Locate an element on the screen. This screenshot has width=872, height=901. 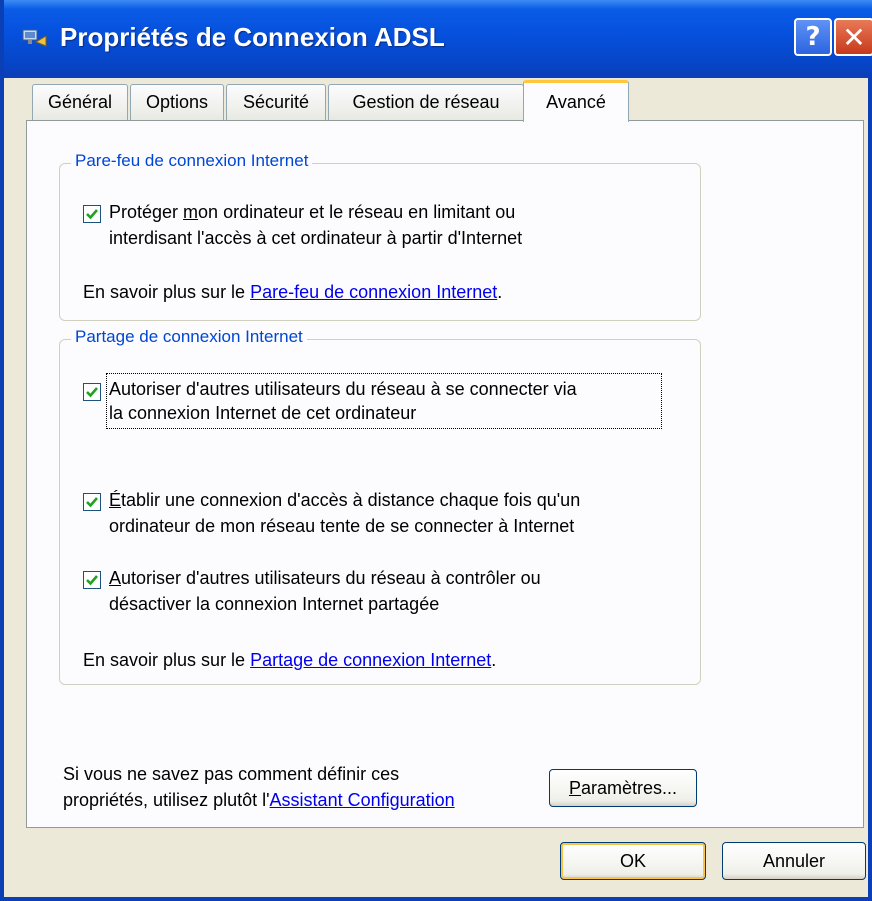
tab-gestion-reseau: Gestion de réseau is located at coordinates (426, 102).